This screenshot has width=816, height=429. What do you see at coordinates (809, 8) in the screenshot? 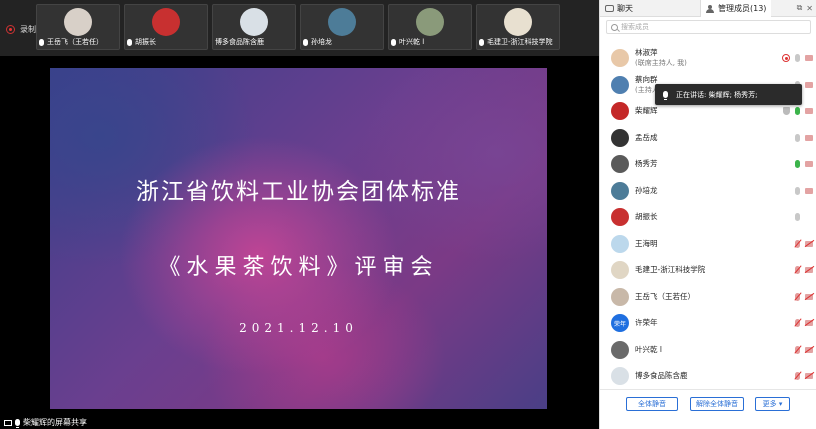
I see `close-icon: ✕` at bounding box center [809, 8].